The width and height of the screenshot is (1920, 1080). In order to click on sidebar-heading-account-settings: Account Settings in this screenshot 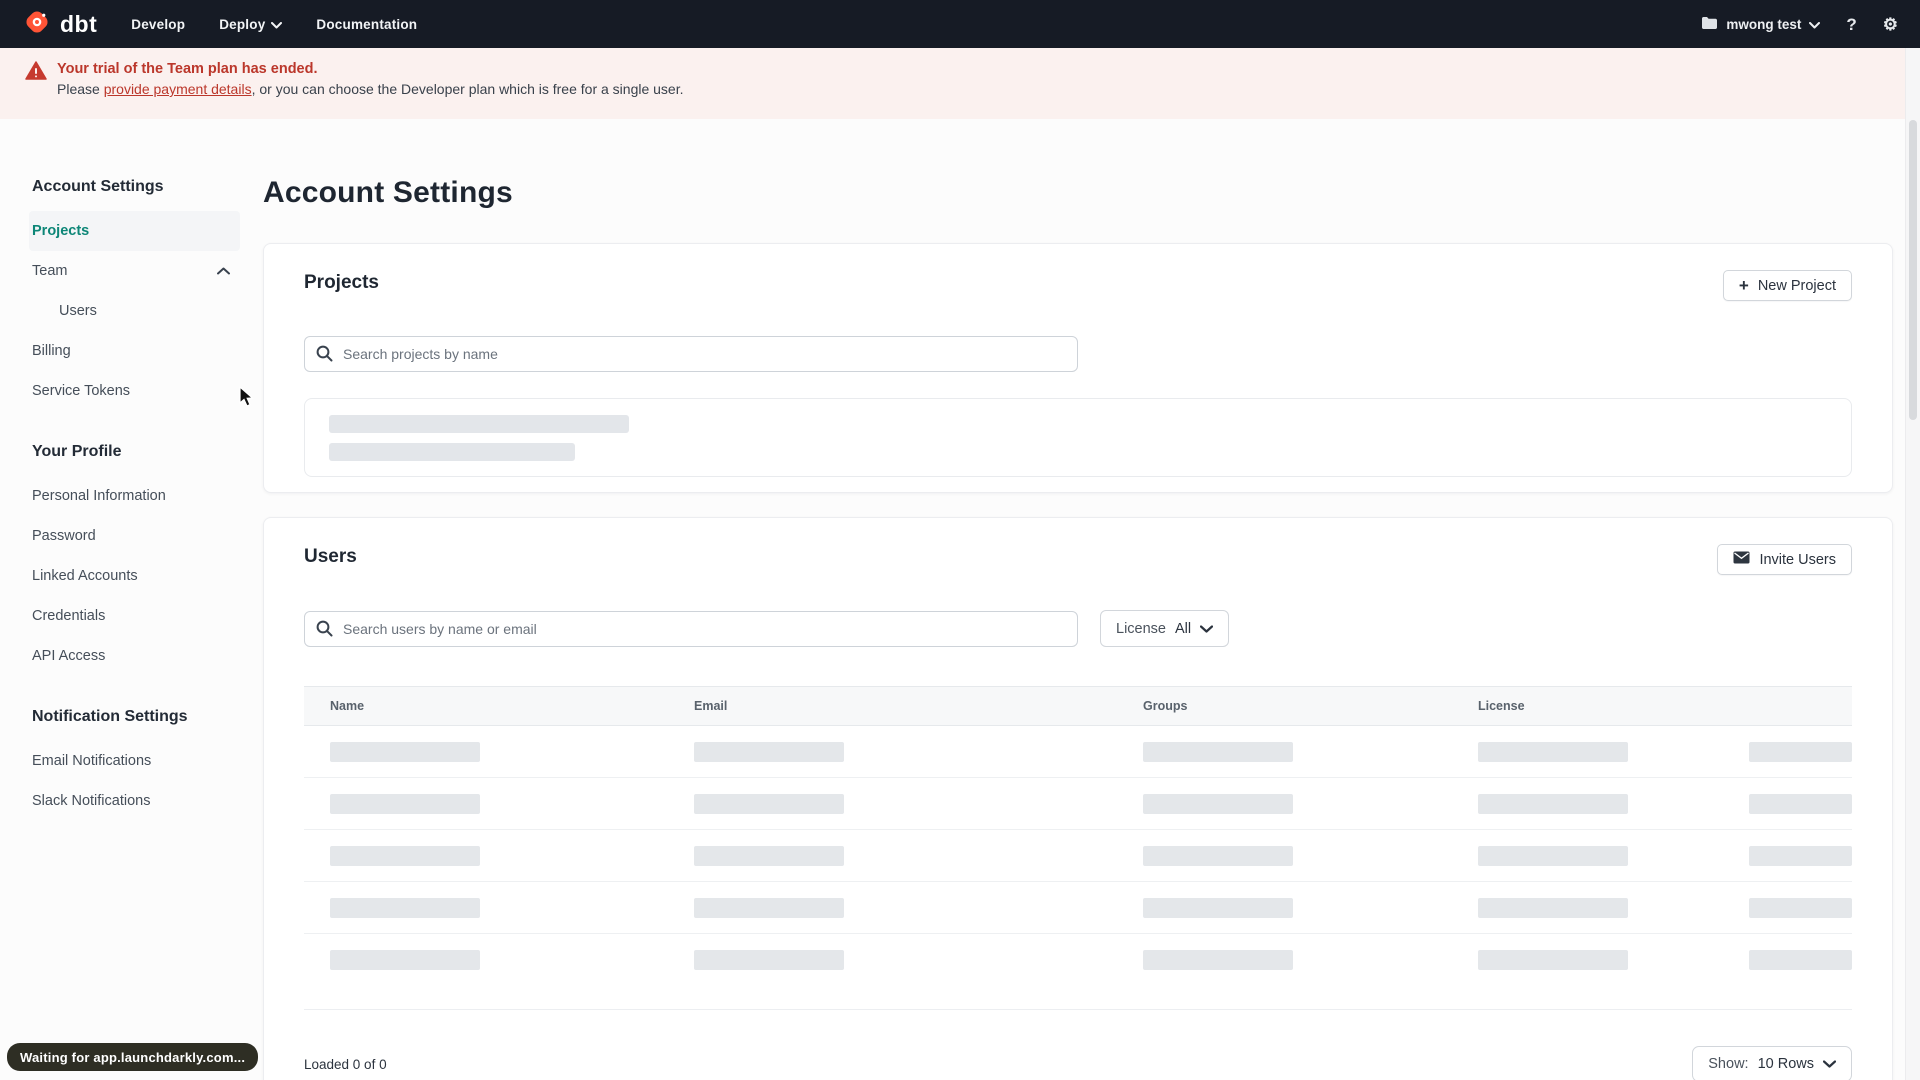, I will do `click(98, 186)`.